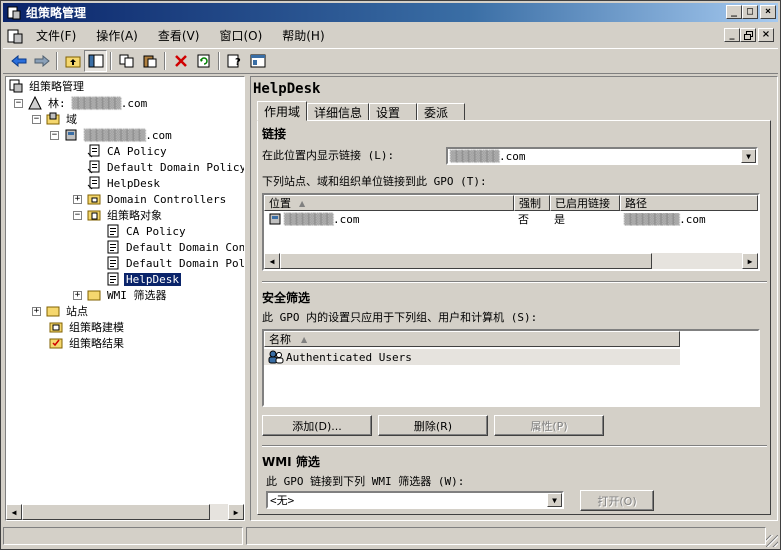 The image size is (781, 550). I want to click on tree-item-gpo-container: − 组策略对象, so click(118, 215).